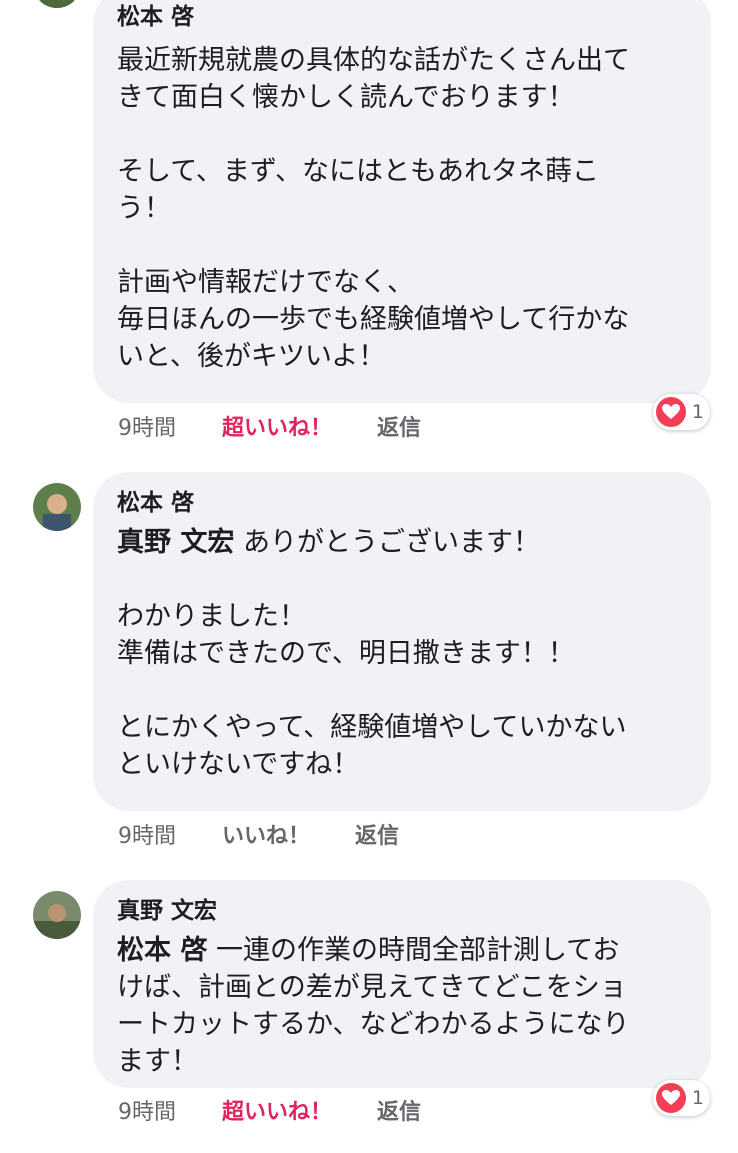 The width and height of the screenshot is (738, 1153). Describe the element at coordinates (162, 950) in the screenshot. I see `mention-tag: 松本 啓` at that location.